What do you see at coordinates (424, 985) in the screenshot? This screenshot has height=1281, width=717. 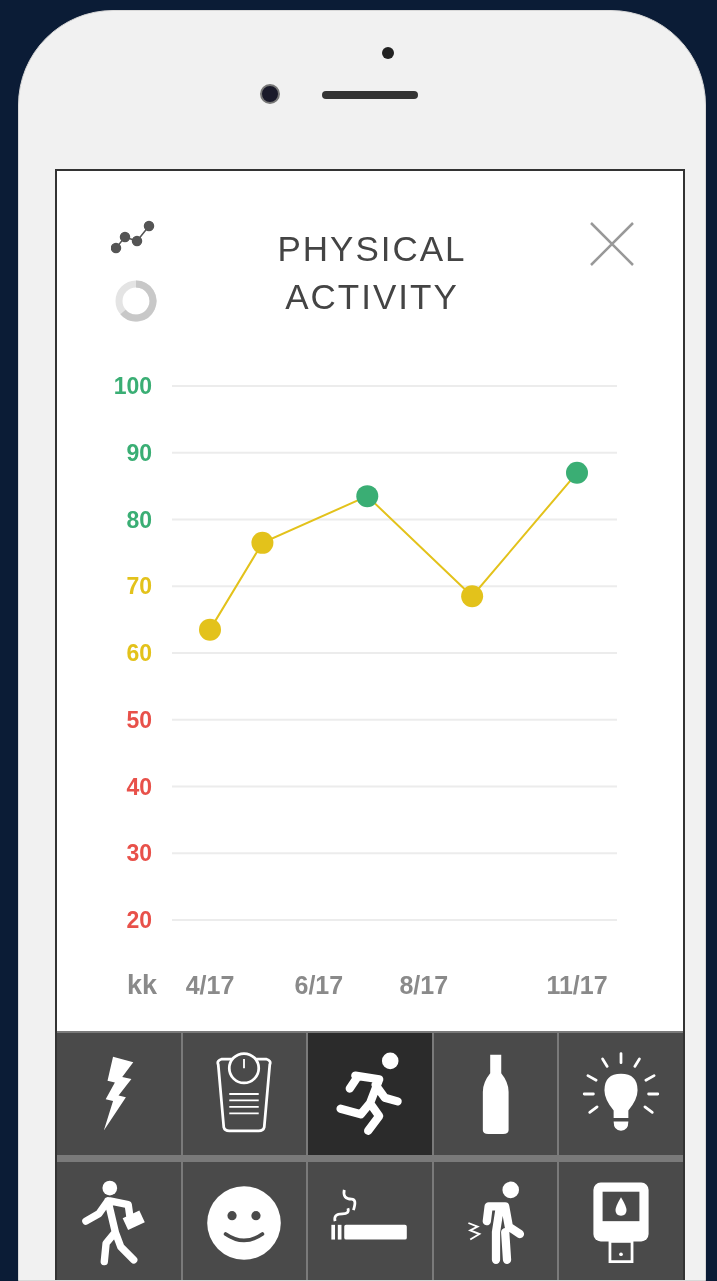 I see `x-tick-label: 8/17` at bounding box center [424, 985].